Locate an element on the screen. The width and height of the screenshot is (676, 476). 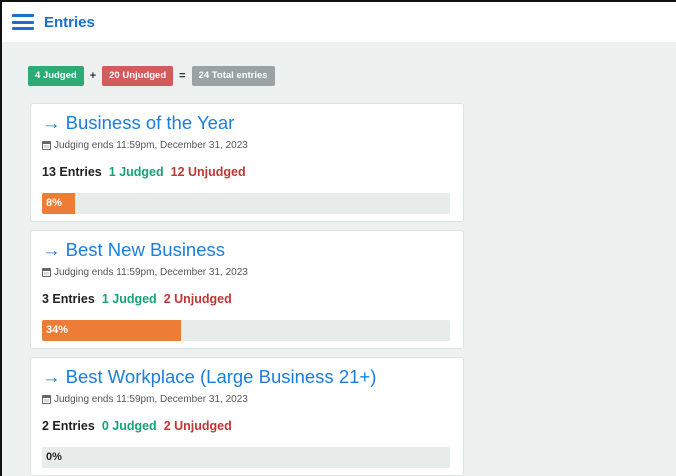
category-title-link: → Best Workplace (Large Business 21+) is located at coordinates (209, 377).